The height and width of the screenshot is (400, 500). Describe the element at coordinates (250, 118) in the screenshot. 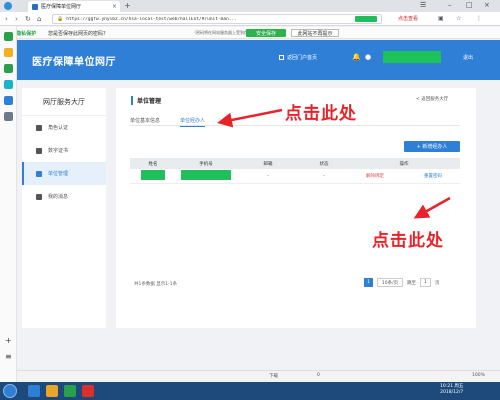

I see `arrow-to-tab` at that location.